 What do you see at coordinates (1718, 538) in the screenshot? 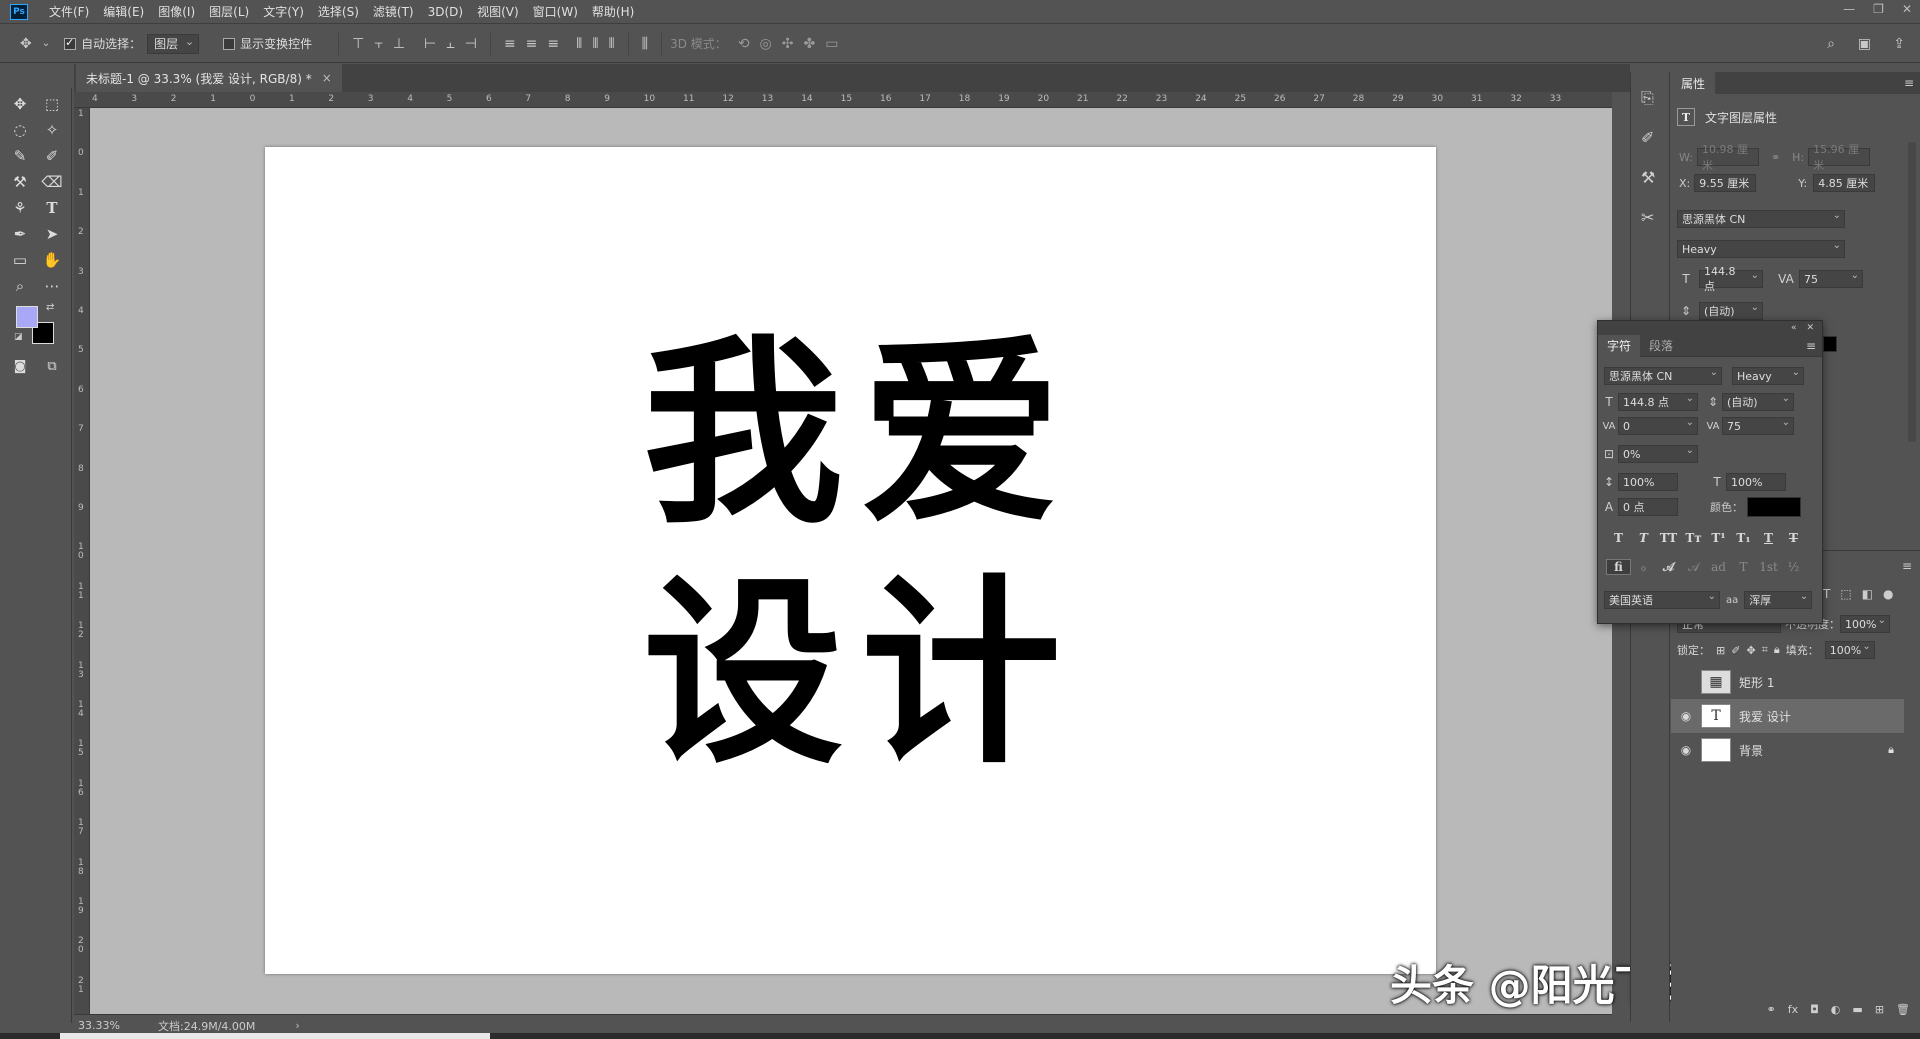
I see `superscript-button: T¹` at bounding box center [1718, 538].